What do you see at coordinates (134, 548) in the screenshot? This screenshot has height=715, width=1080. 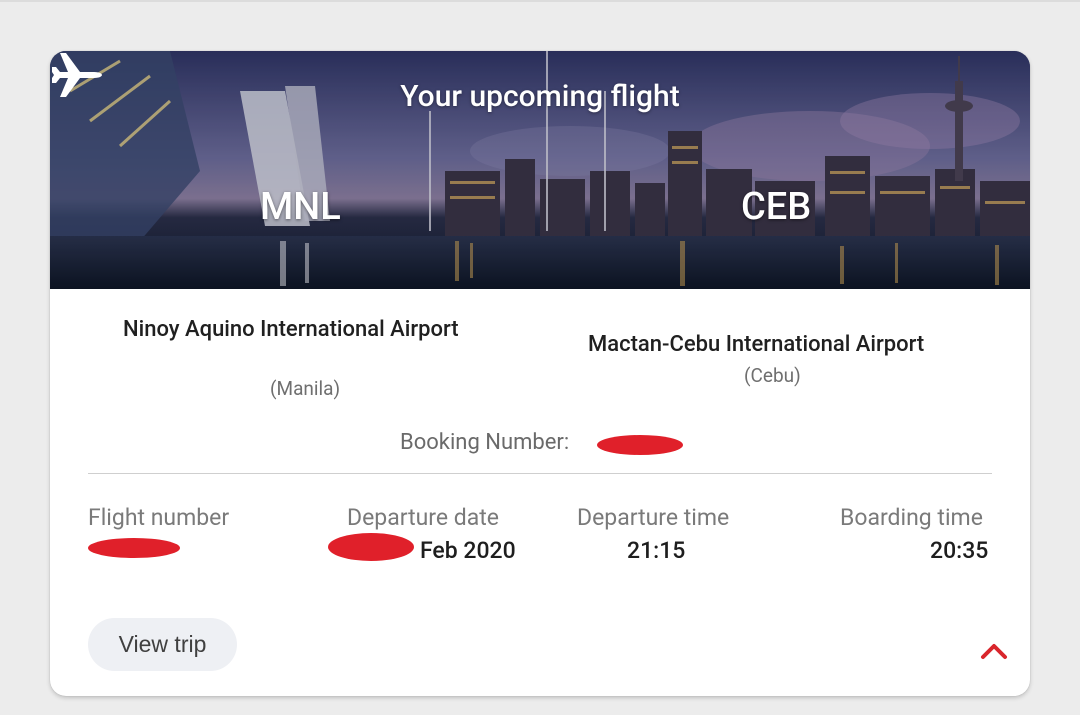 I see `flight-number-redaction` at bounding box center [134, 548].